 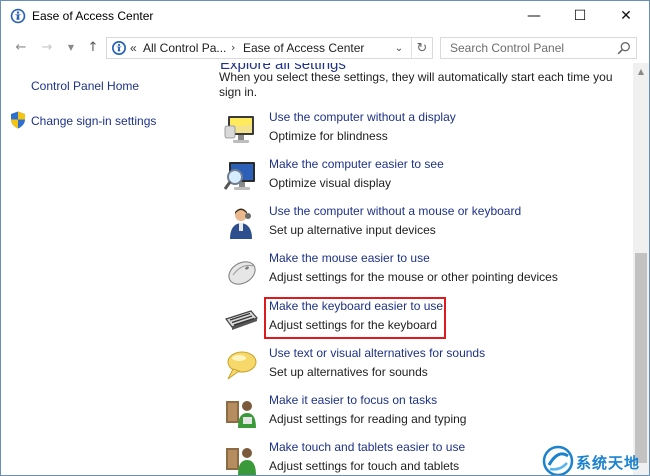 I want to click on search-icon, so click(x=624, y=48).